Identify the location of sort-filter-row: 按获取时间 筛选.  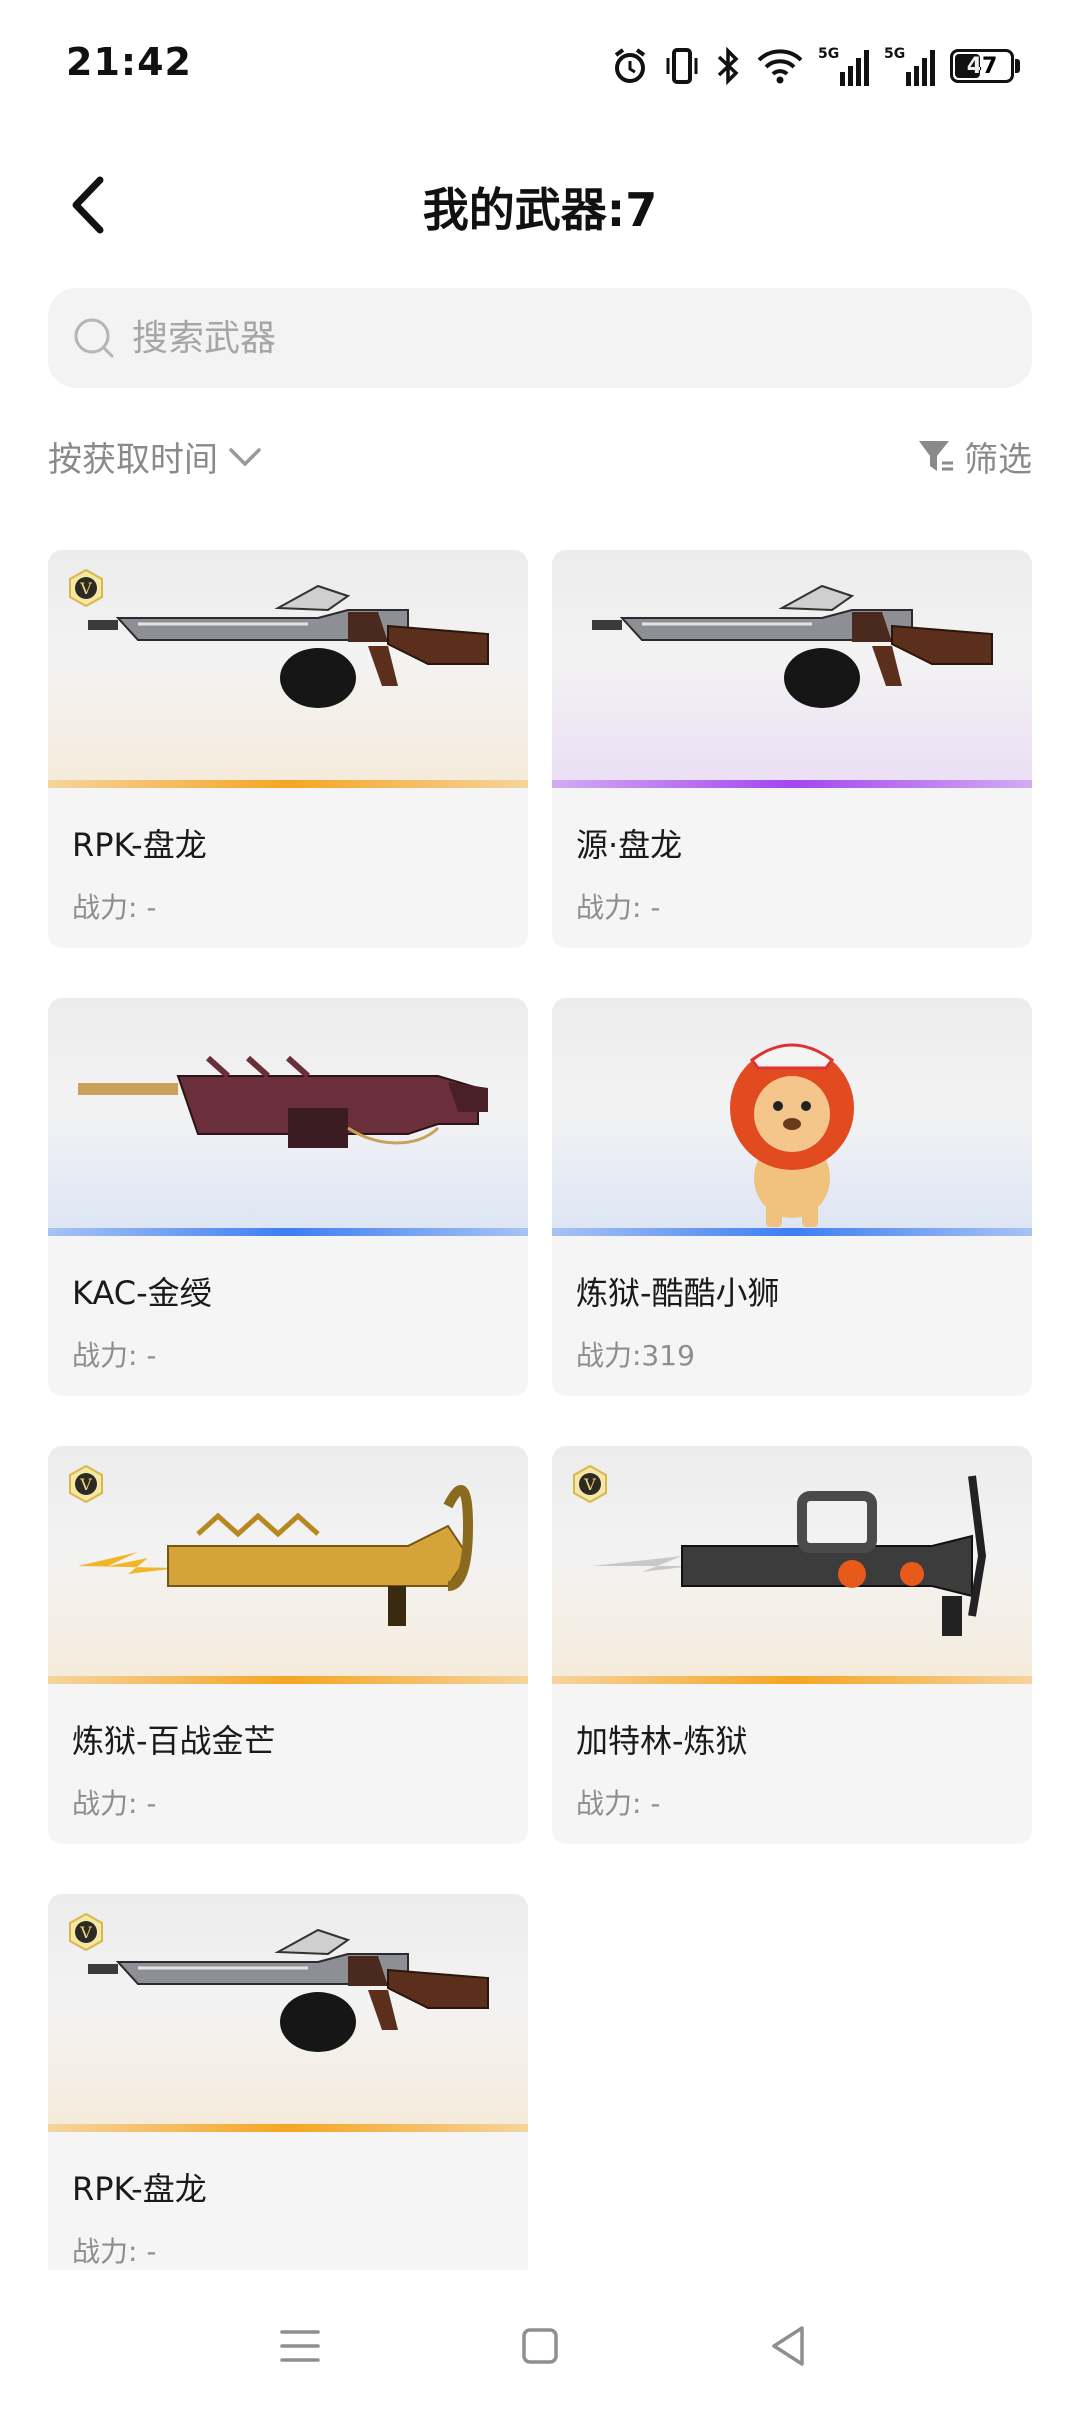
(540, 462).